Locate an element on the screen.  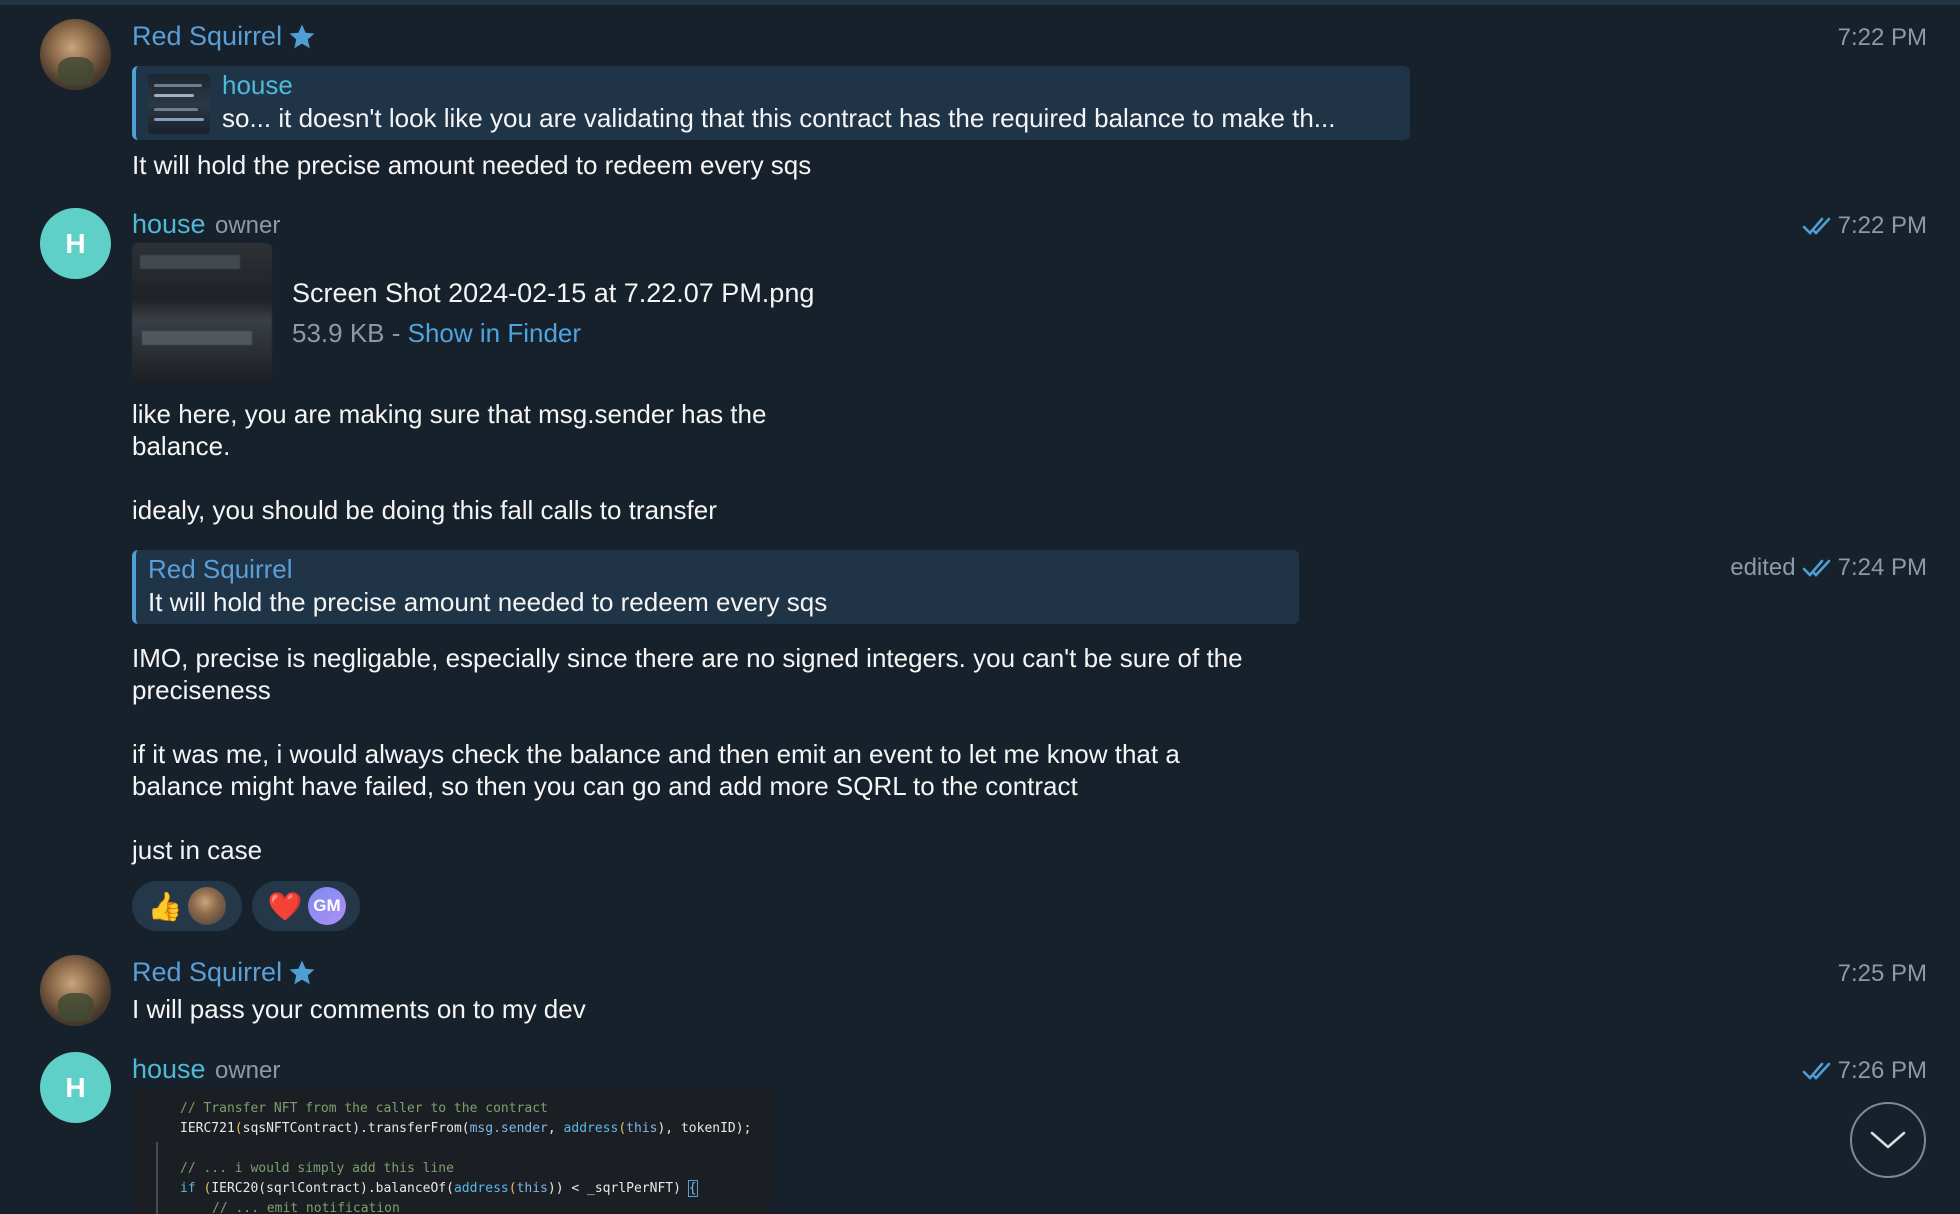
message-text: I will pass your comments on to my dev is located at coordinates (359, 1009).